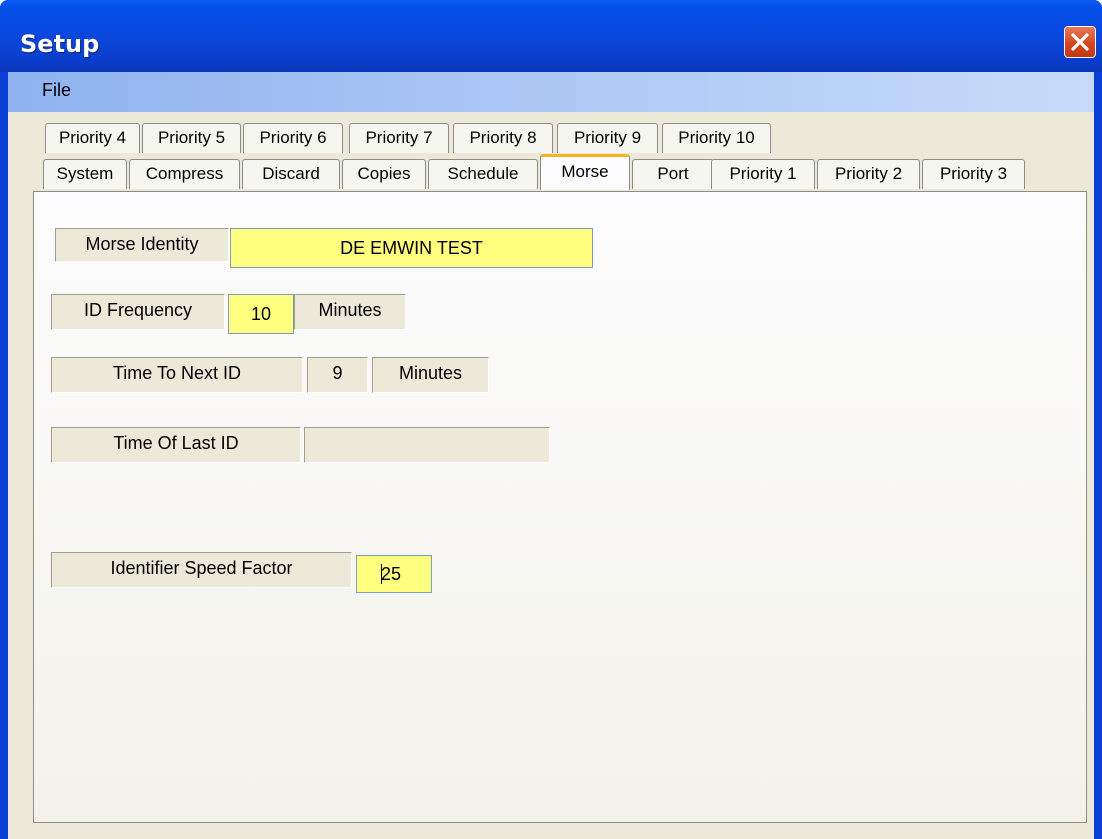  What do you see at coordinates (381, 574) in the screenshot?
I see `text-caret` at bounding box center [381, 574].